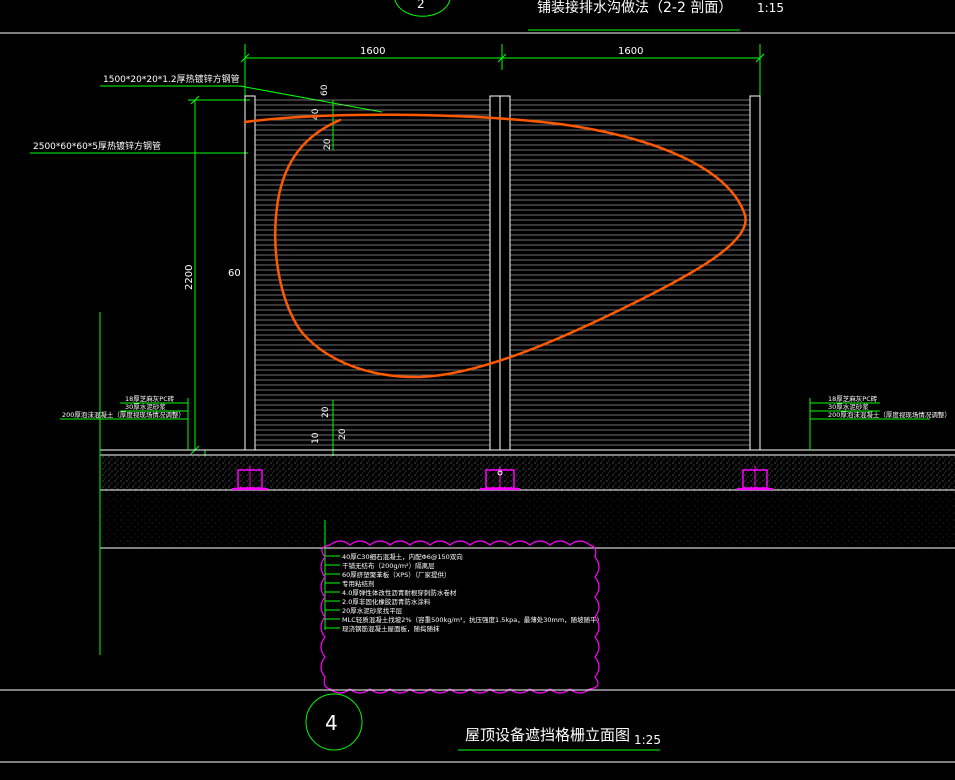  Describe the element at coordinates (880, 422) in the screenshot. I see `callouts-right-floor: 18厚芝麻灰PC砖 30厚水泥砂浆 200厚泡沫混凝土（厚度视现场情况调整）` at that location.